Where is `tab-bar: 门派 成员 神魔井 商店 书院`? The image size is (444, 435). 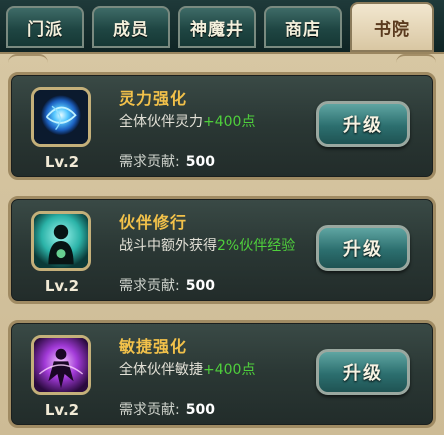 tab-bar: 门派 成员 神魔井 商店 书院 is located at coordinates (222, 26).